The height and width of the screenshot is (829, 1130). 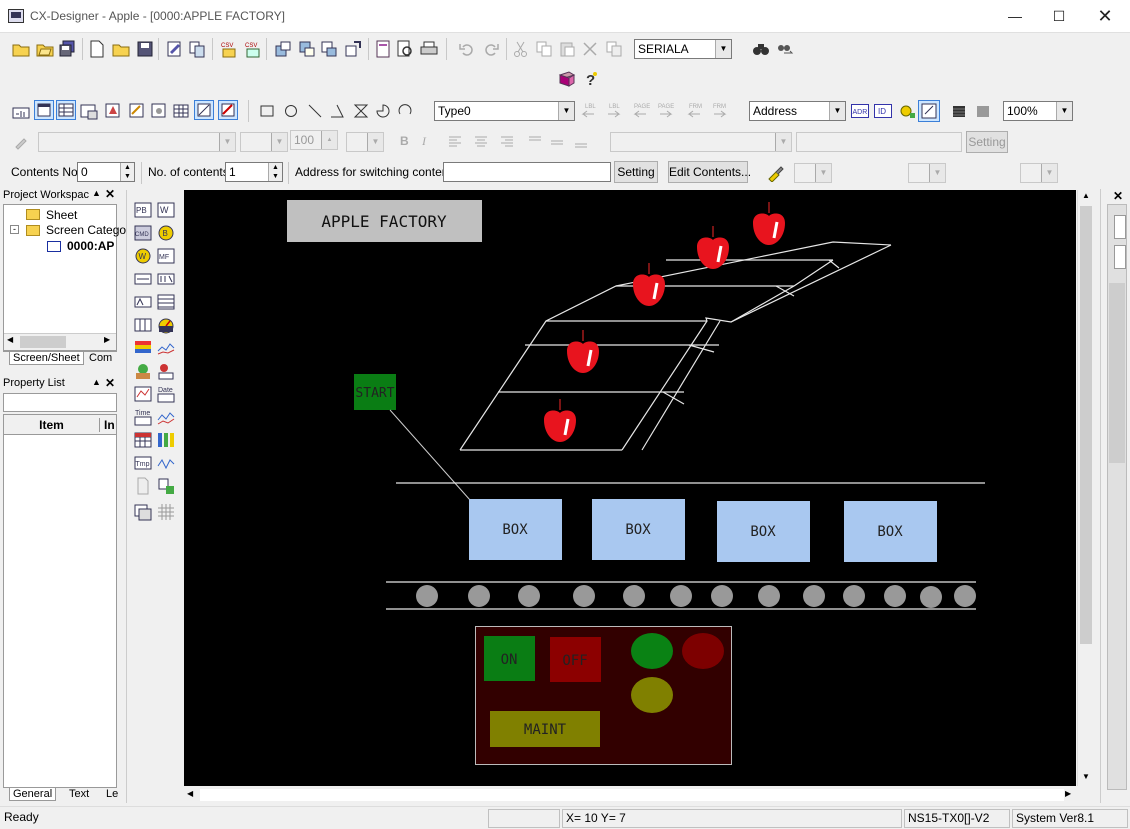 I want to click on tab-general: General, so click(x=33, y=794).